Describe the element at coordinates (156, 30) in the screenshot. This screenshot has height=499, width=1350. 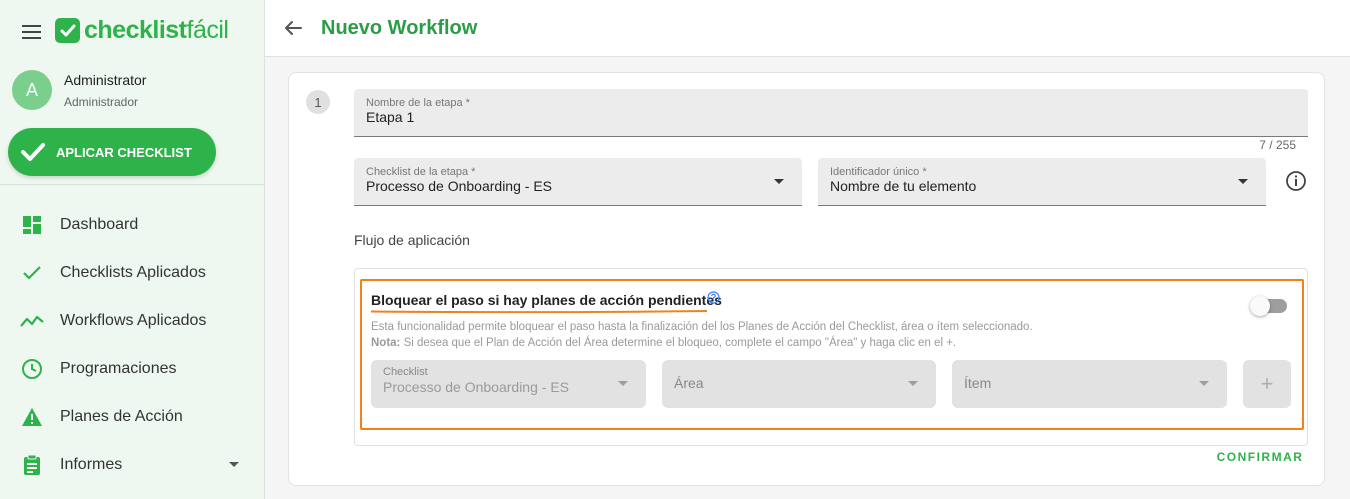
I see `logo-text: checklistfácil` at that location.